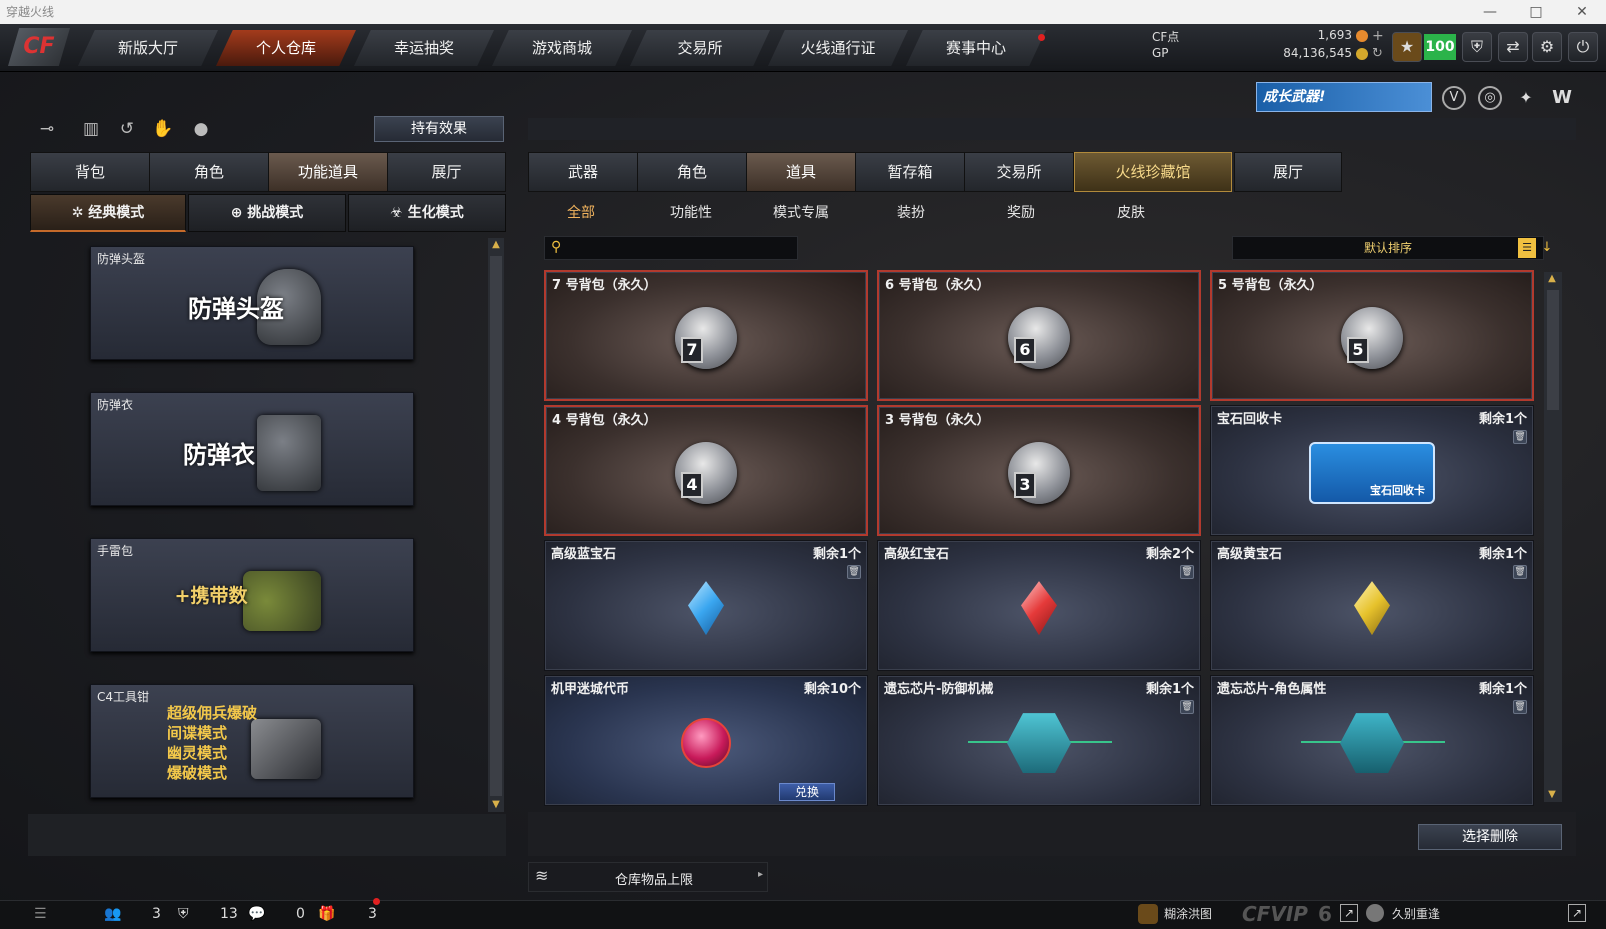  Describe the element at coordinates (256, 914) in the screenshot. I see `chat-icon: 💬` at that location.